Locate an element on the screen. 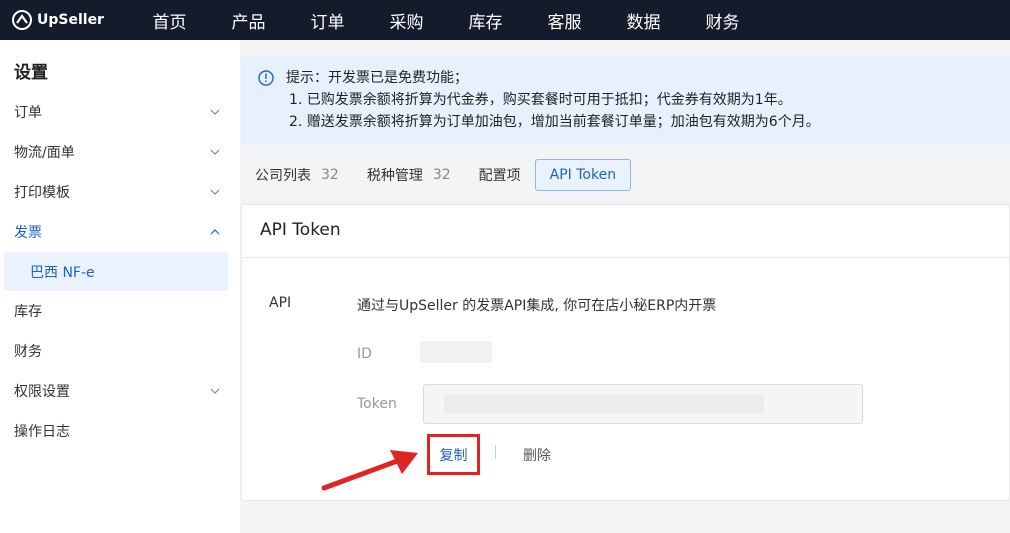 This screenshot has height=533, width=1010. nav-customer-service: 客服 is located at coordinates (564, 20).